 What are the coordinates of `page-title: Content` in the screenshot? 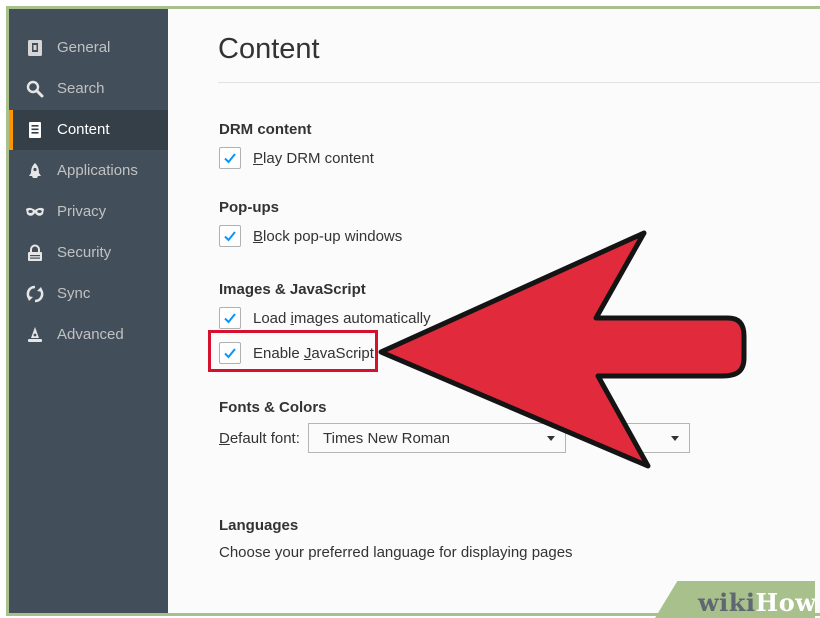 It's located at (269, 49).